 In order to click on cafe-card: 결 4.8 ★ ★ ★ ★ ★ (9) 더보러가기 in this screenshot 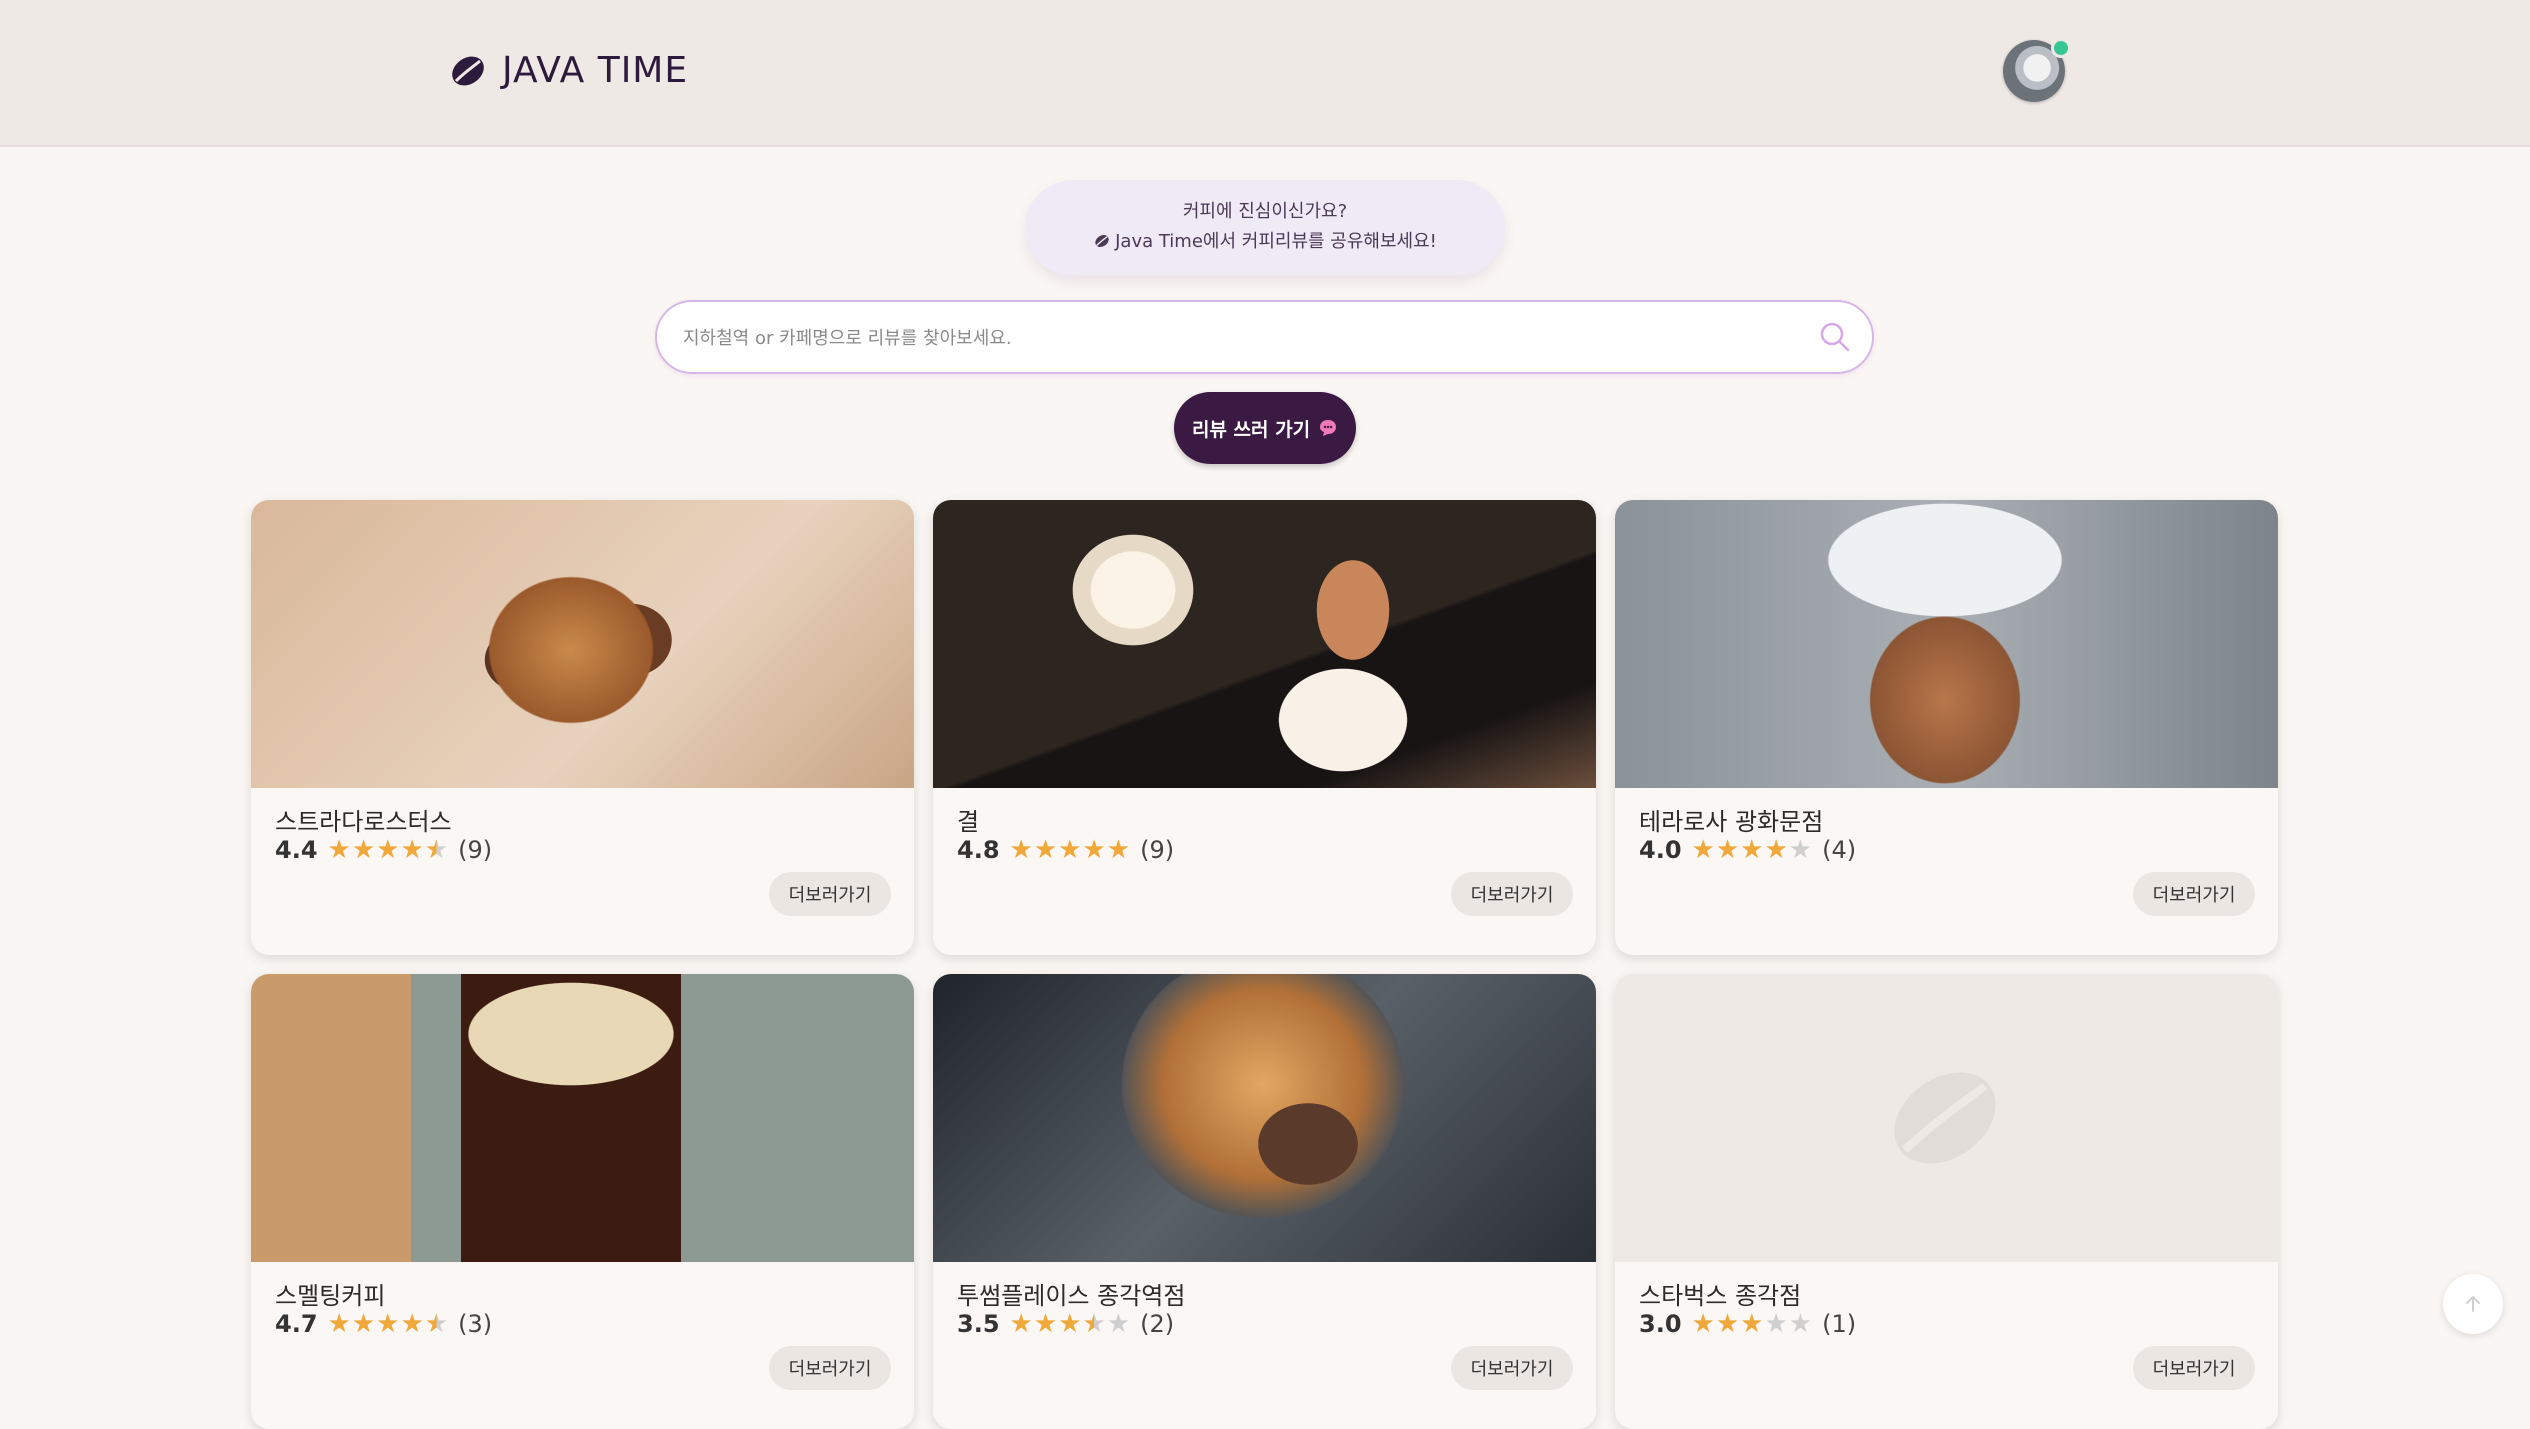, I will do `click(1264, 727)`.